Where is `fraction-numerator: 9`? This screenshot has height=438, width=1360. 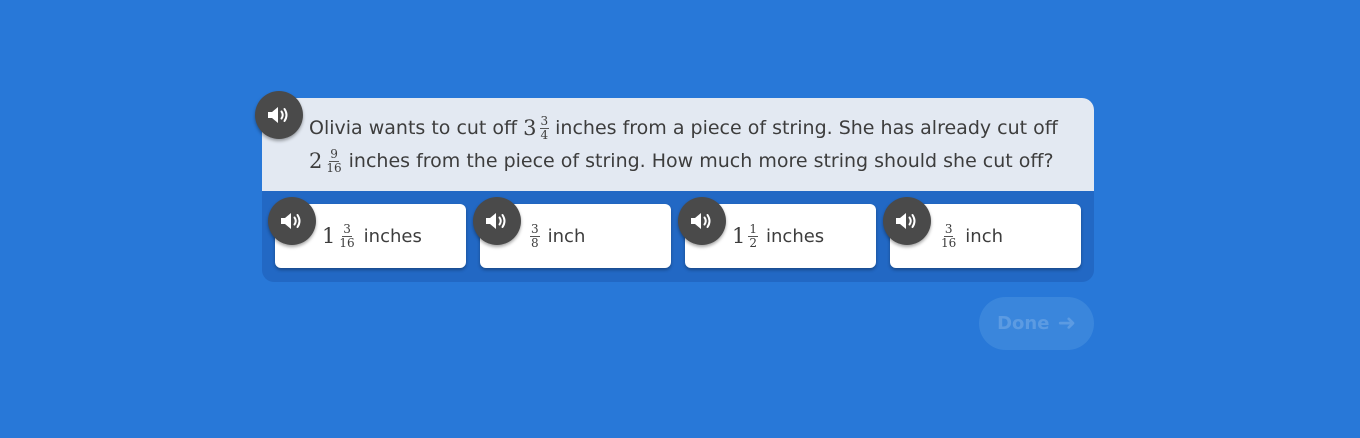 fraction-numerator: 9 is located at coordinates (334, 154).